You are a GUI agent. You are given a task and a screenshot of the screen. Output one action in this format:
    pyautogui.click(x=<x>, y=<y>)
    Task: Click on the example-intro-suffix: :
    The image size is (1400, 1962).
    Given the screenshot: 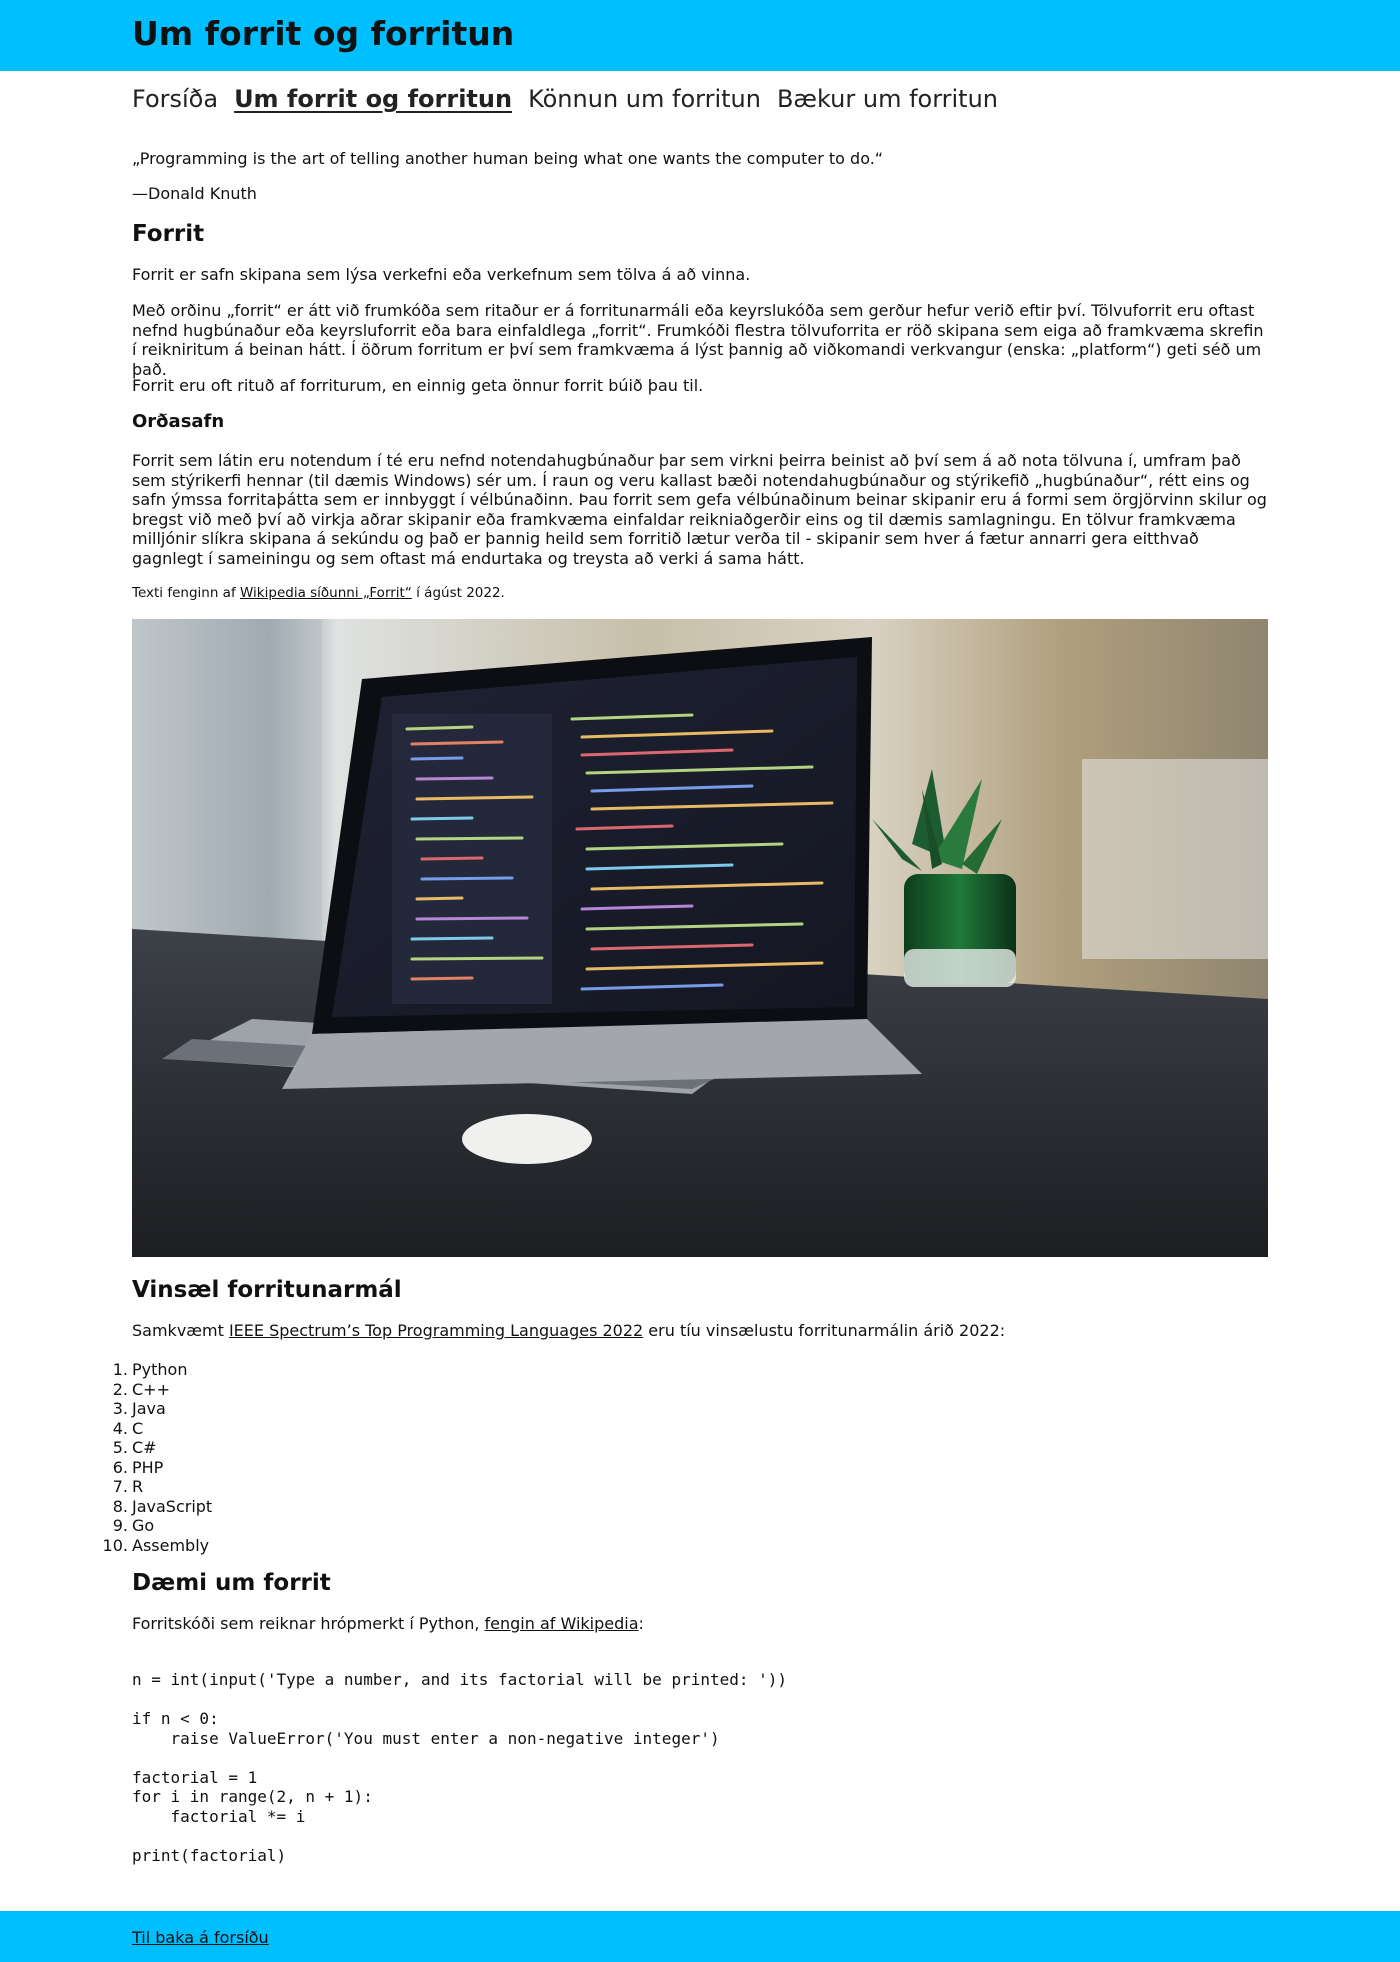 What is the action you would take?
    pyautogui.click(x=641, y=1623)
    